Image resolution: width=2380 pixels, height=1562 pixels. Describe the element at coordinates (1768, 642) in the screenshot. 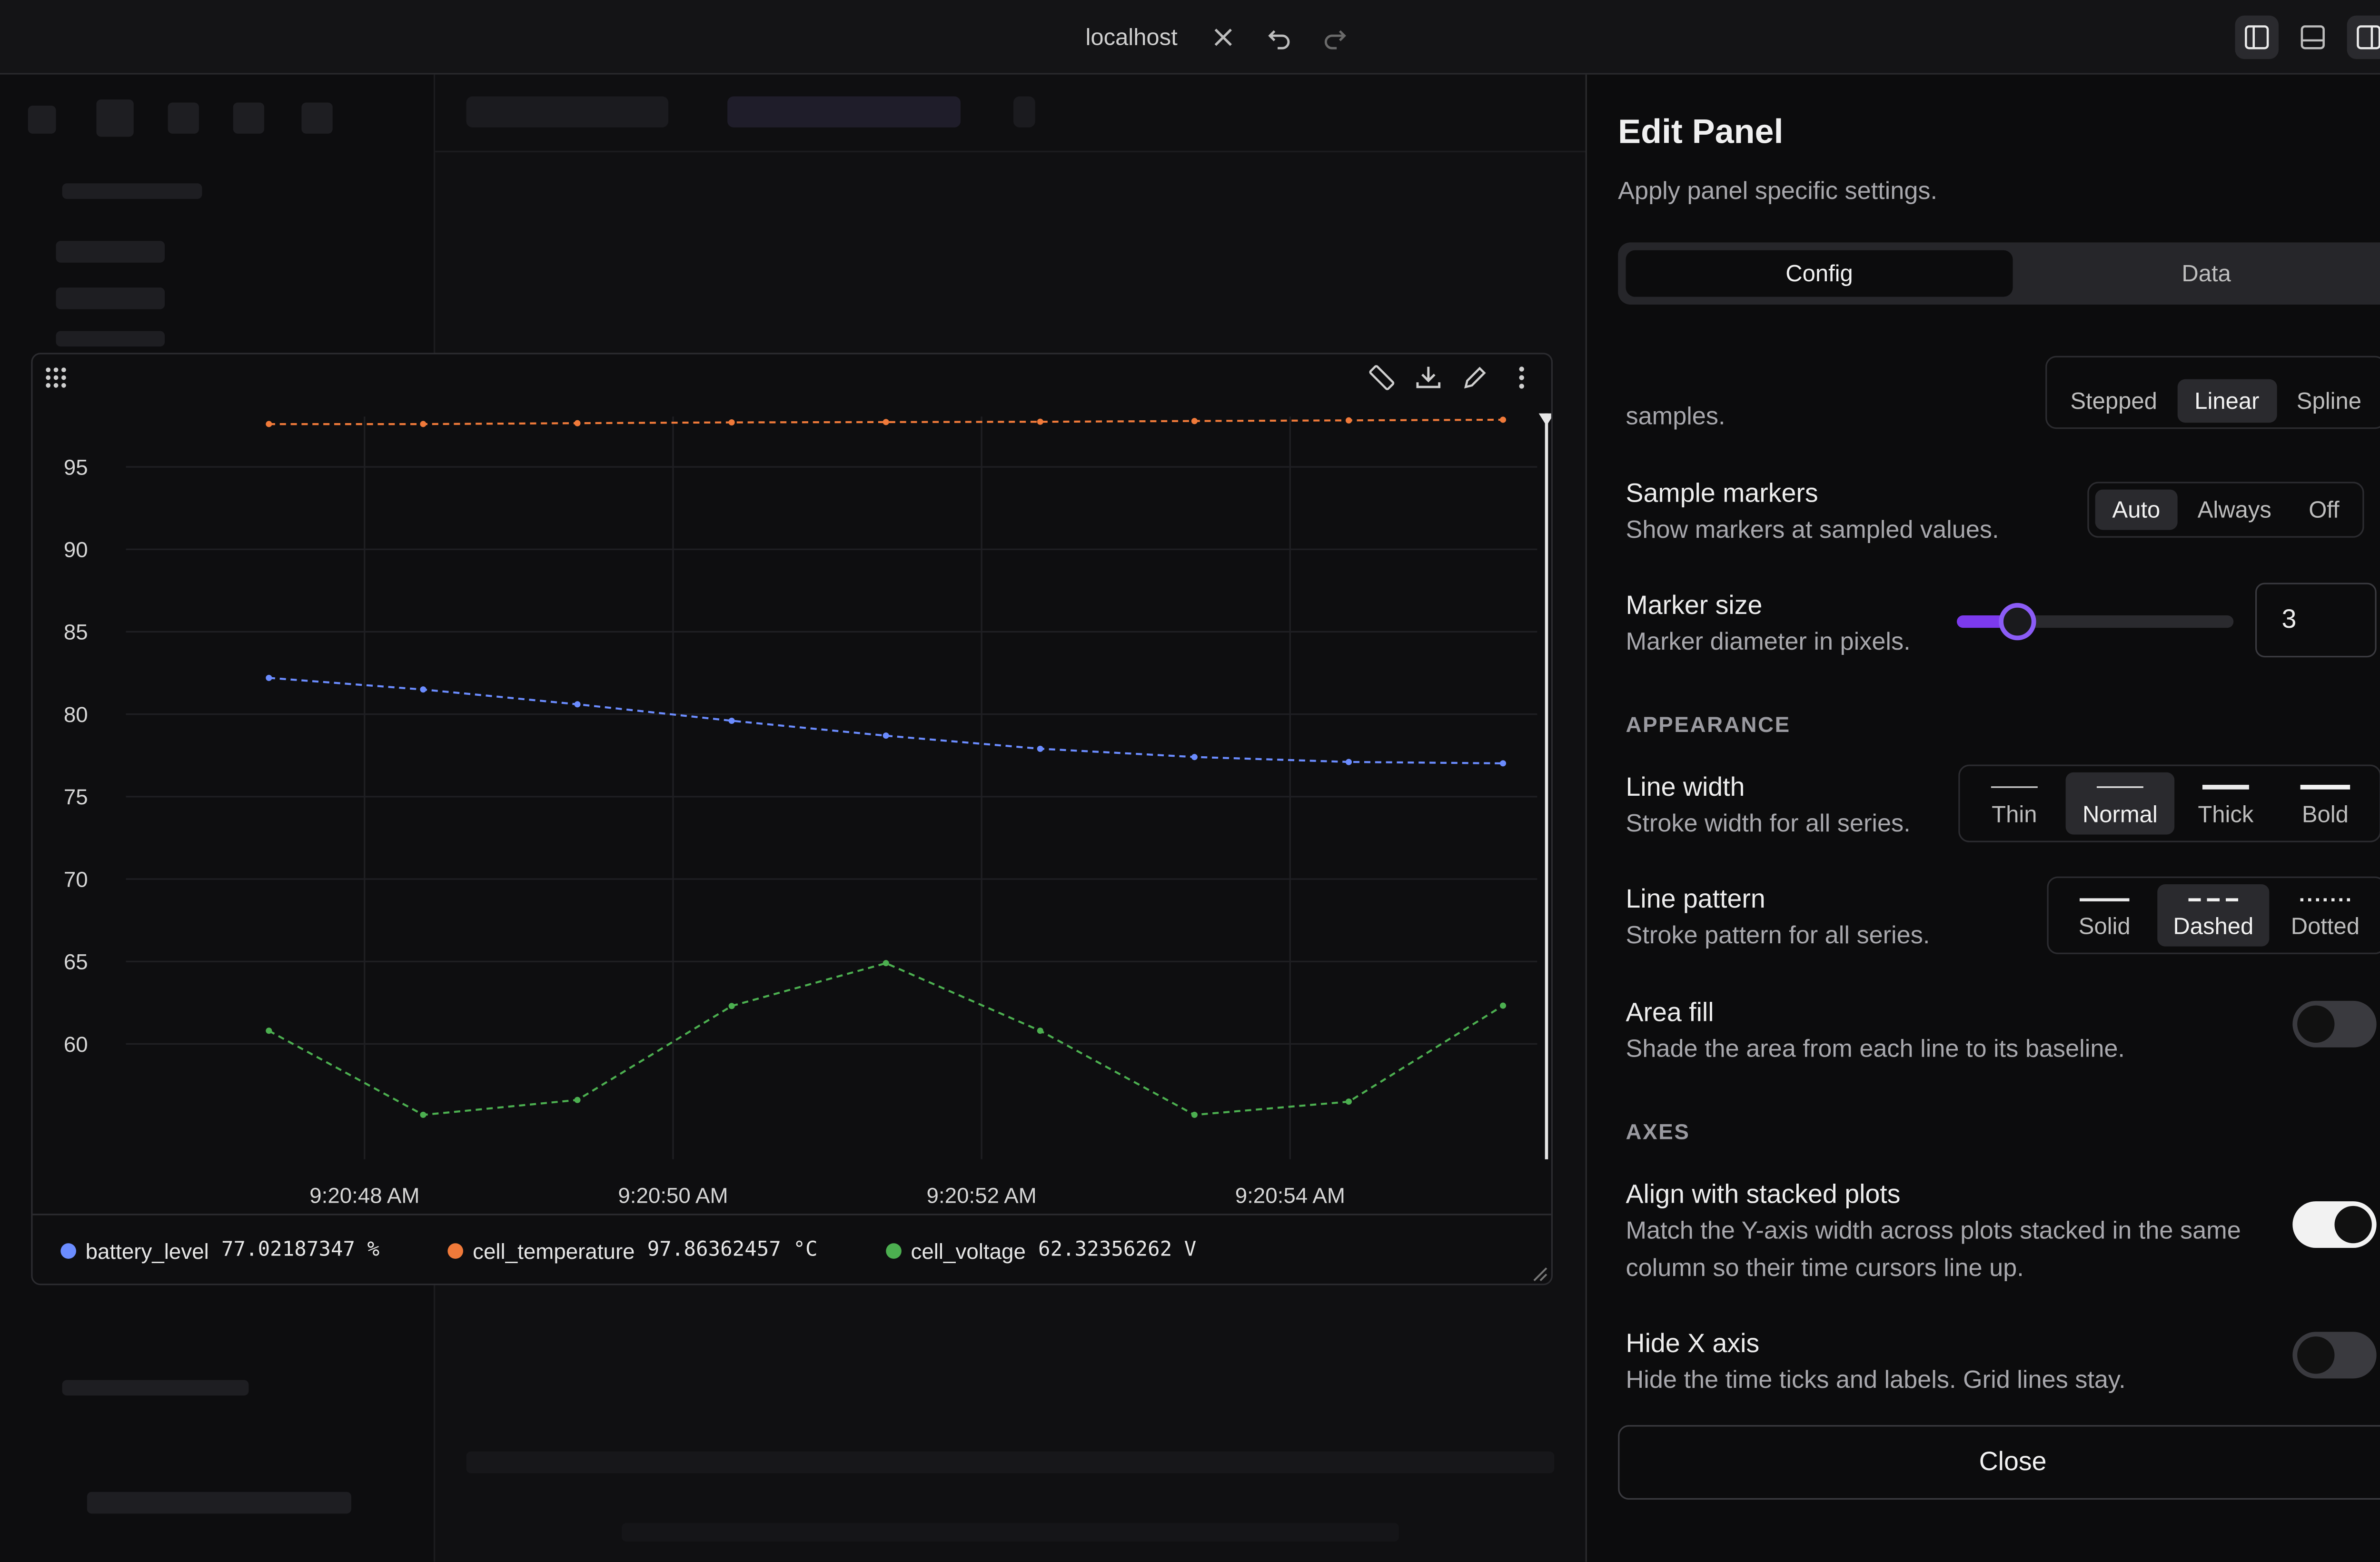

I see `marker-size-desc: Marker diameter in pixels.` at that location.